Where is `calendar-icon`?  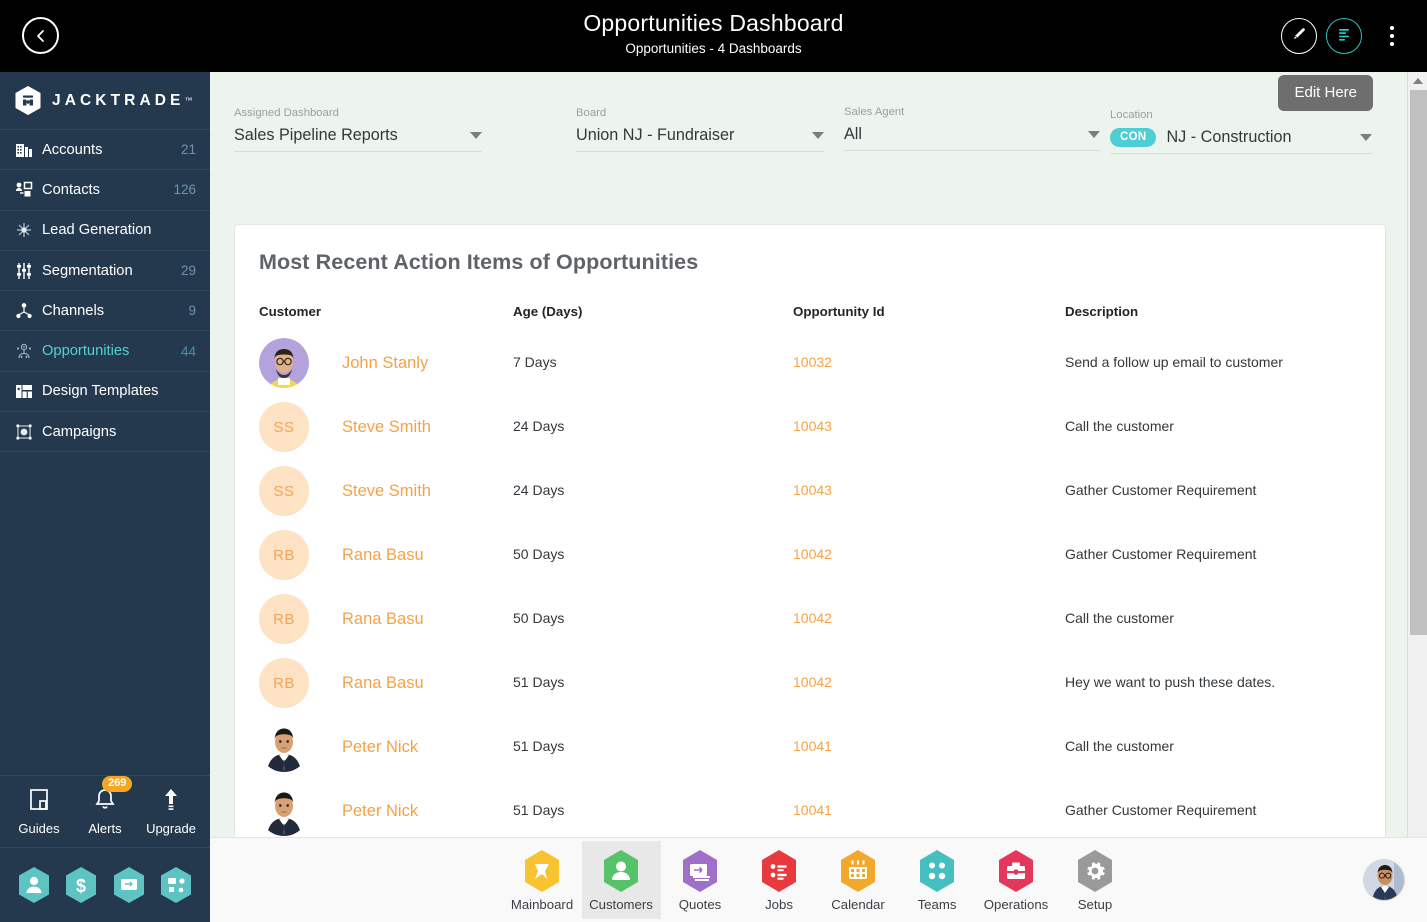 calendar-icon is located at coordinates (858, 871).